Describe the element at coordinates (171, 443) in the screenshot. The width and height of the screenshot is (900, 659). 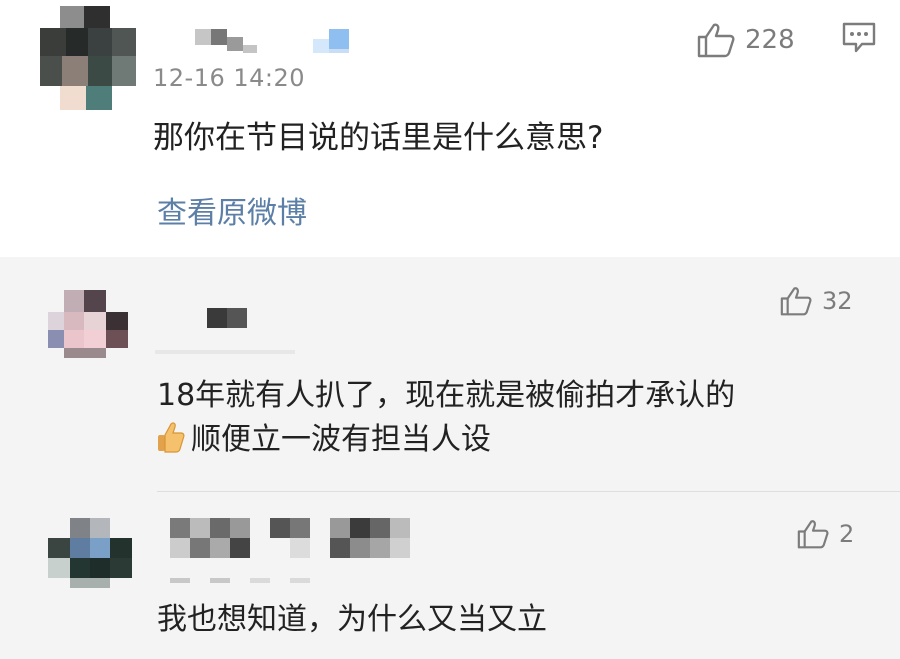
I see `thumbs-up-emoji-icon` at that location.